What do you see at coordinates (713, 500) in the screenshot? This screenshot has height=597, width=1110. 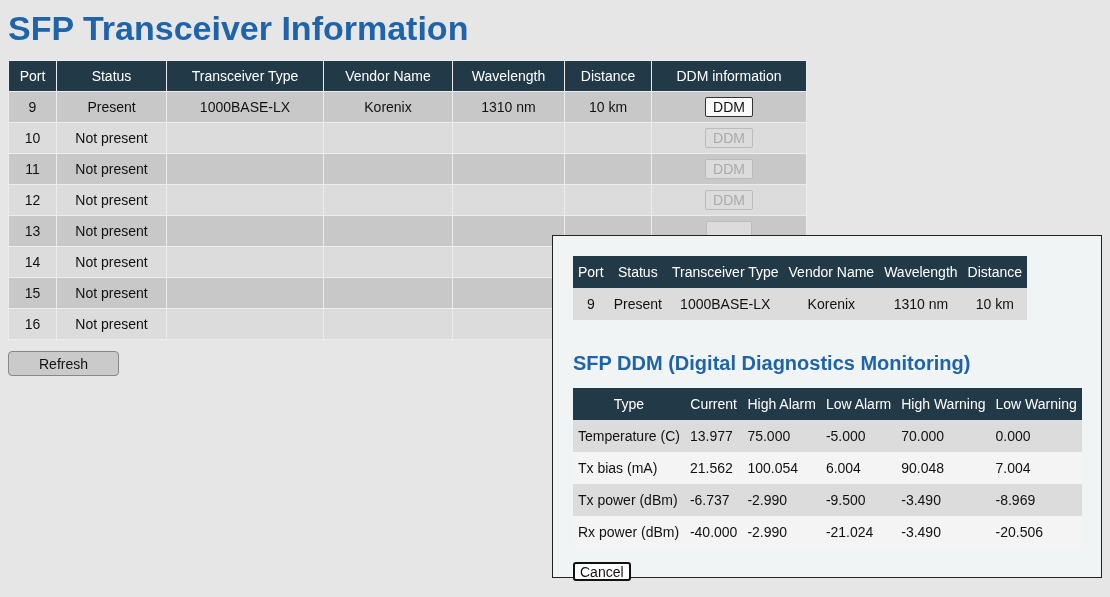 I see `table-cell: -6.737` at bounding box center [713, 500].